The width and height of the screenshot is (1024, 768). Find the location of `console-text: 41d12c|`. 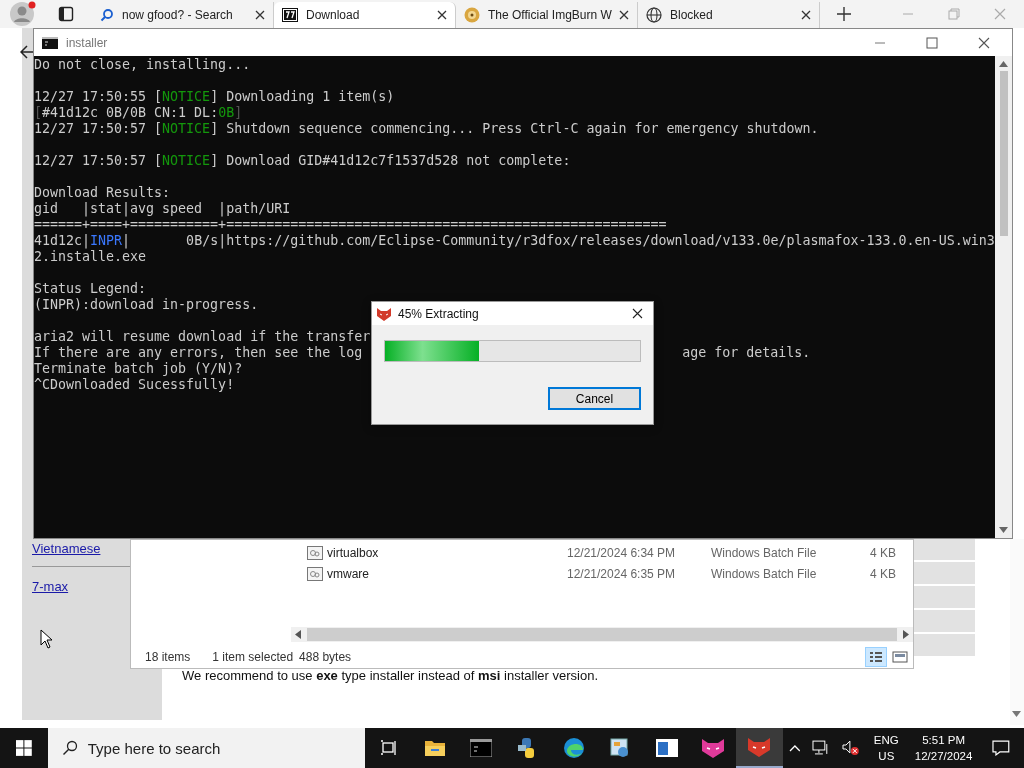

console-text: 41d12c| is located at coordinates (62, 240).